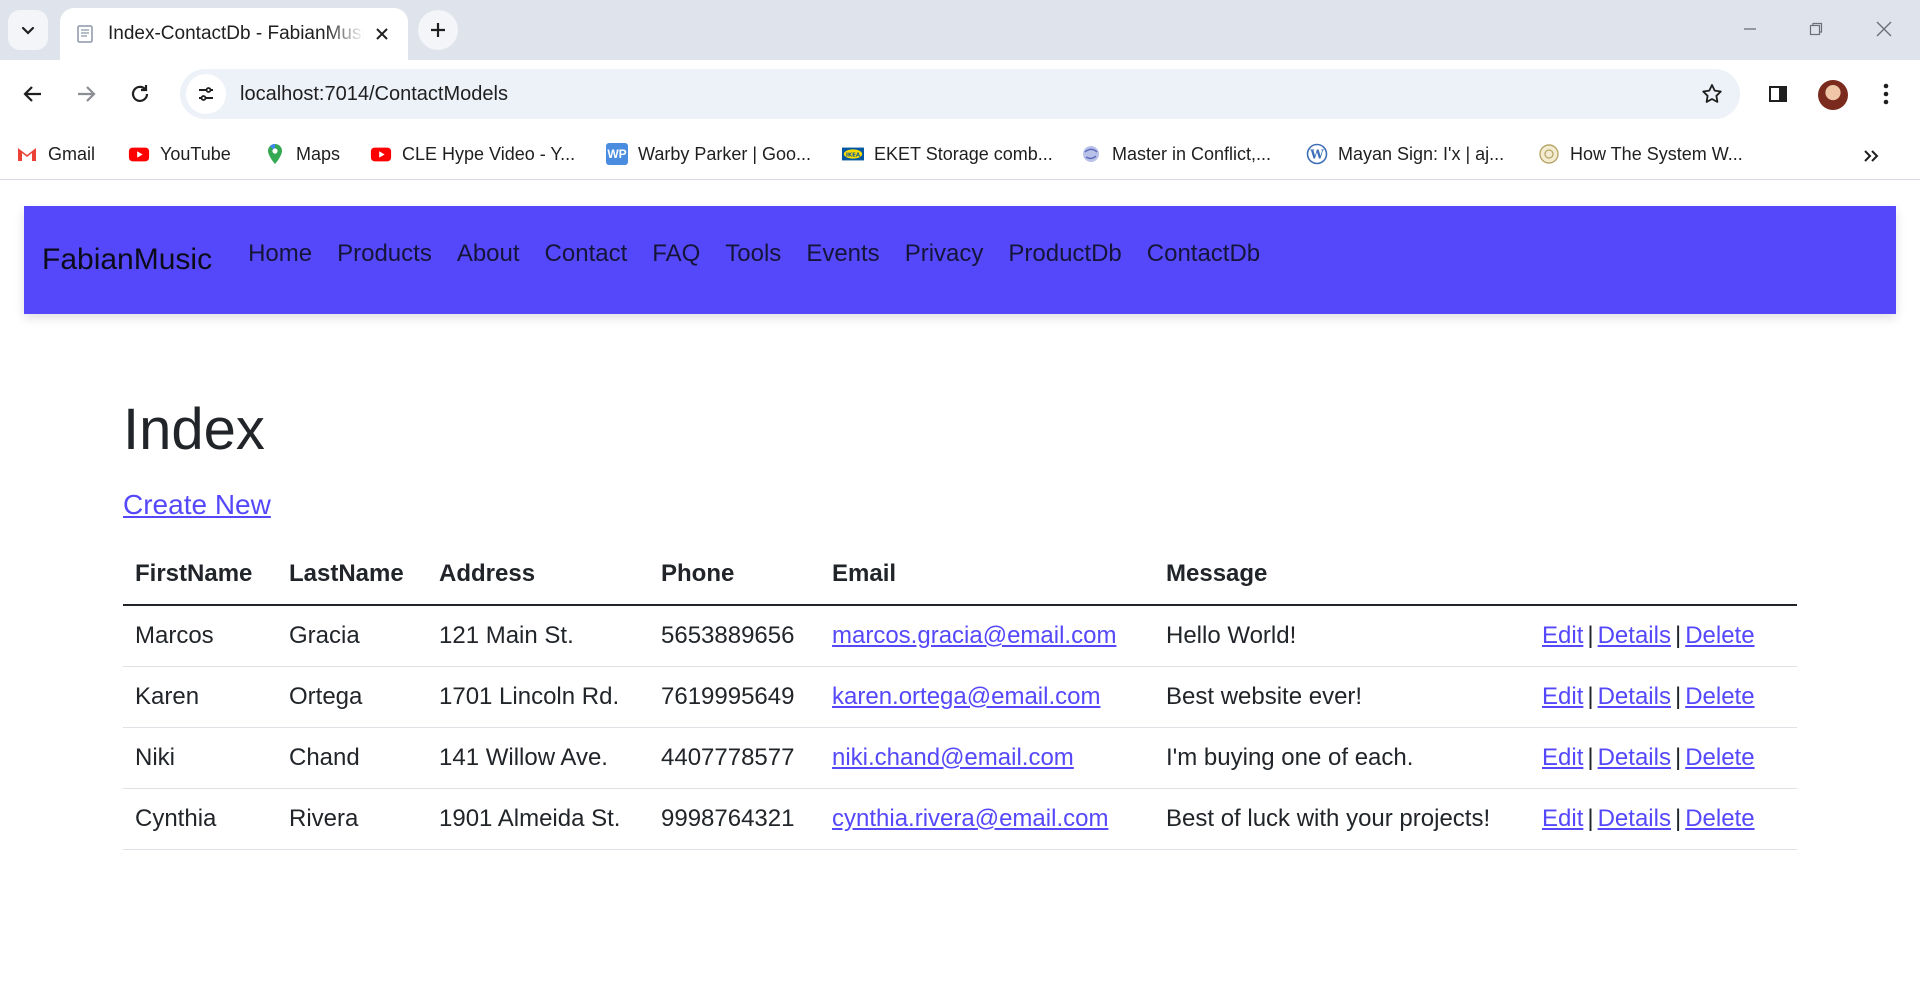 The height and width of the screenshot is (1008, 1920). I want to click on email-link: marcos.gracia@email.com, so click(974, 635).